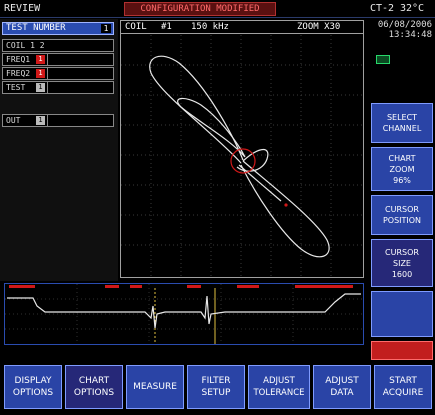 Image resolution: width=435 pixels, height=415 pixels. I want to click on select-channel-line2: CHANNEL, so click(402, 128).